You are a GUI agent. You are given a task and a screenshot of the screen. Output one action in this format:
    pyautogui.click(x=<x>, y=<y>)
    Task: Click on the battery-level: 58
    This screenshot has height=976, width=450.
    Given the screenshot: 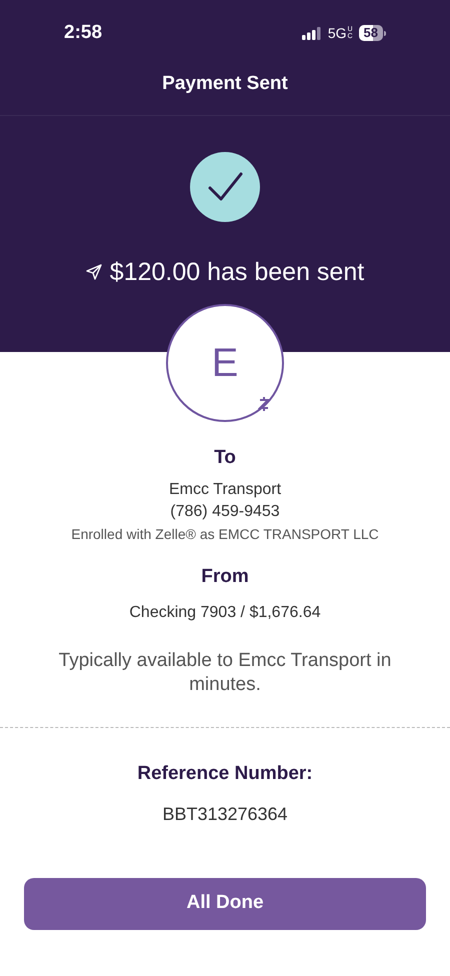 What is the action you would take?
    pyautogui.click(x=370, y=33)
    